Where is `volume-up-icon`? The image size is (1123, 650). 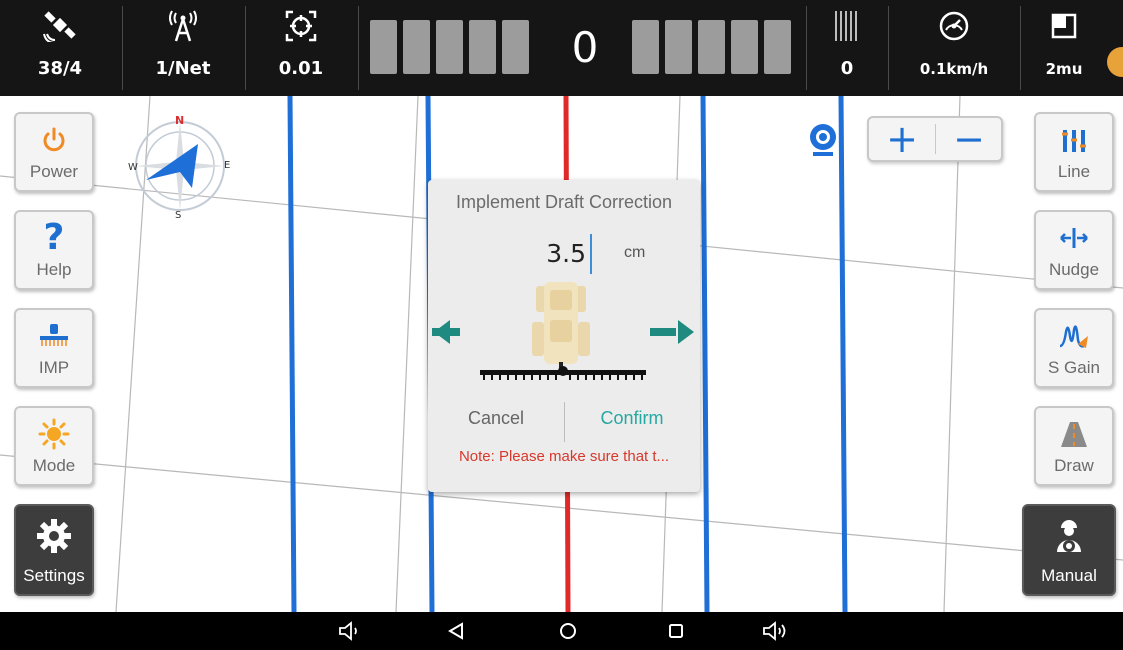 volume-up-icon is located at coordinates (774, 631).